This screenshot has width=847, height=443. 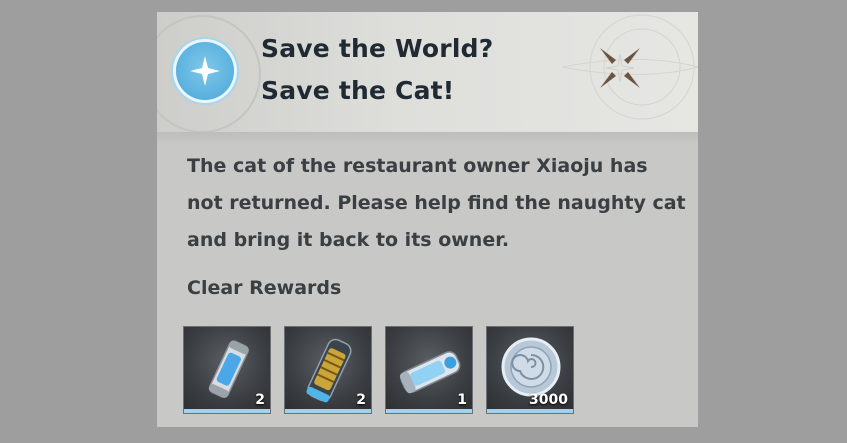 I want to click on reward-quantity: 1, so click(x=462, y=400).